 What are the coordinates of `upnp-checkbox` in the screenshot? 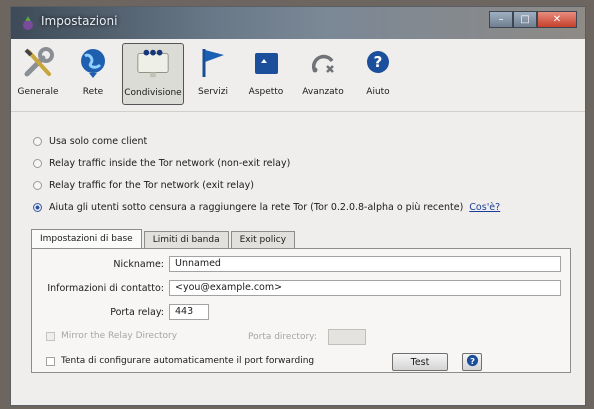 It's located at (50, 361).